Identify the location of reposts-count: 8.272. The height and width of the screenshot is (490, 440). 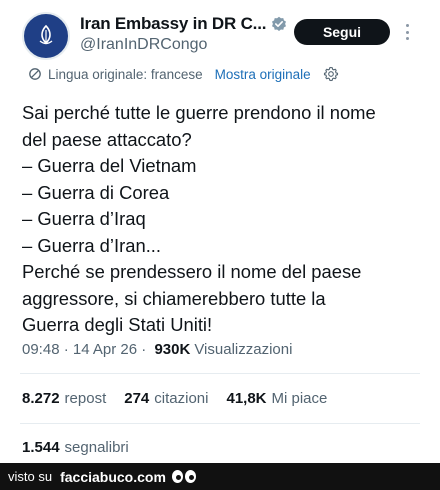
(41, 398).